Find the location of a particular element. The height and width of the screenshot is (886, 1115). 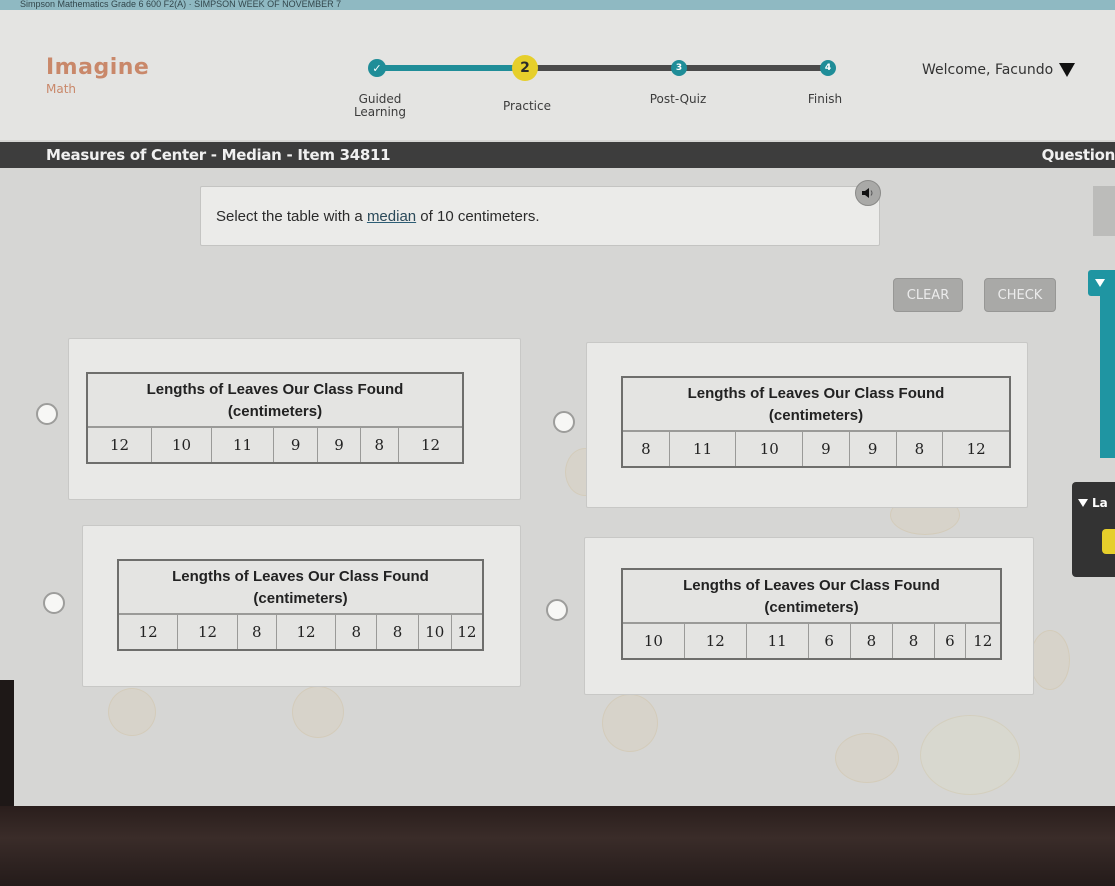

clear-button: CLEAR is located at coordinates (928, 295).